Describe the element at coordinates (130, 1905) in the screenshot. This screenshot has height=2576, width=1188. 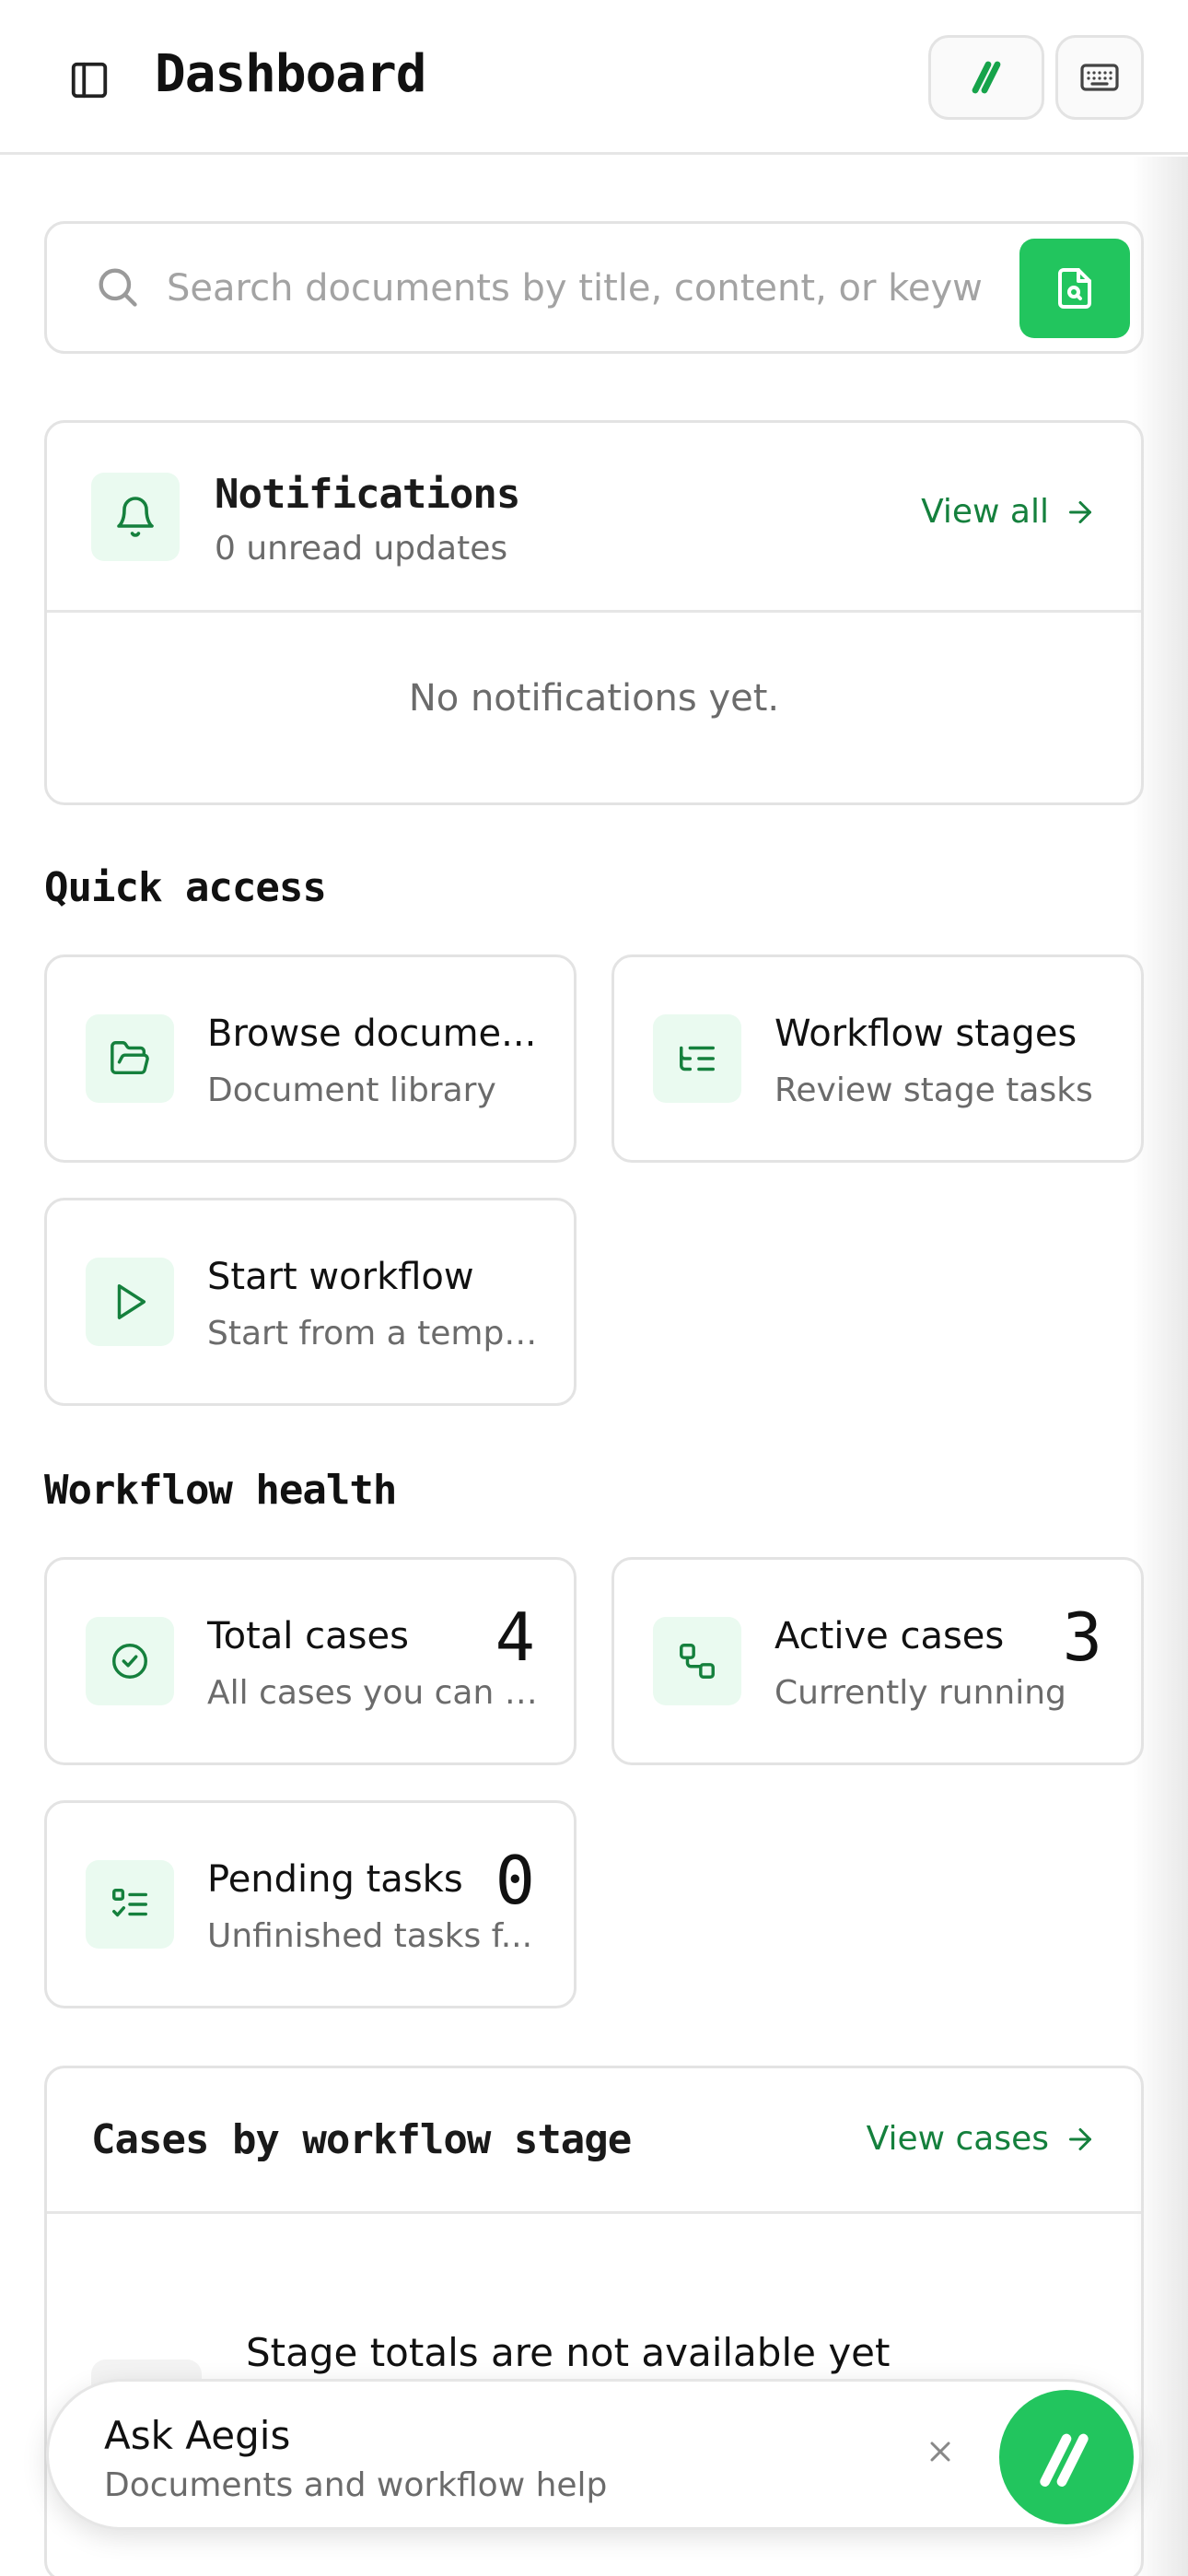
I see `list-checks-icon` at that location.